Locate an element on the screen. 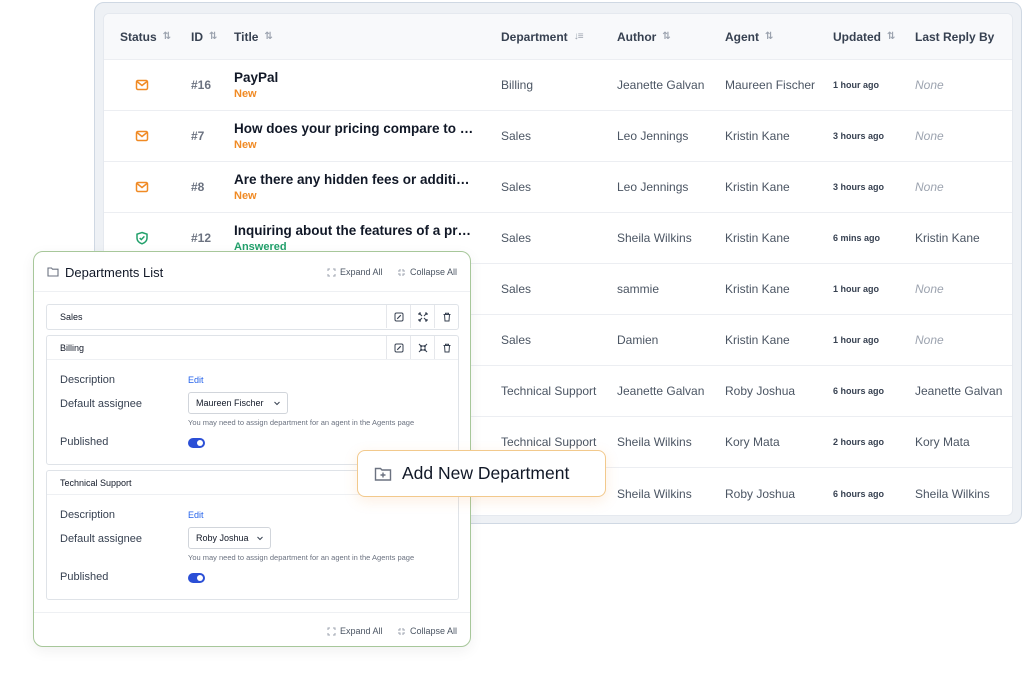  ticket-id: #7 is located at coordinates (198, 136).